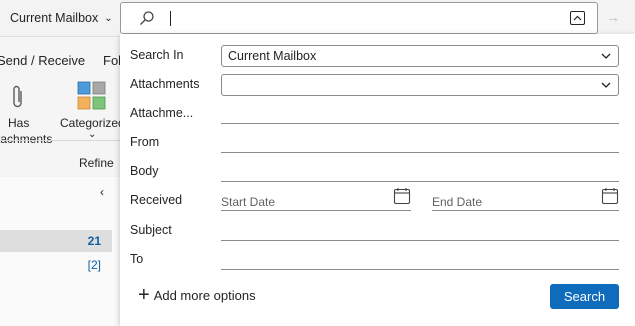 The image size is (635, 326). Describe the element at coordinates (19, 123) in the screenshot. I see `has-attachments-label-1: Has` at that location.